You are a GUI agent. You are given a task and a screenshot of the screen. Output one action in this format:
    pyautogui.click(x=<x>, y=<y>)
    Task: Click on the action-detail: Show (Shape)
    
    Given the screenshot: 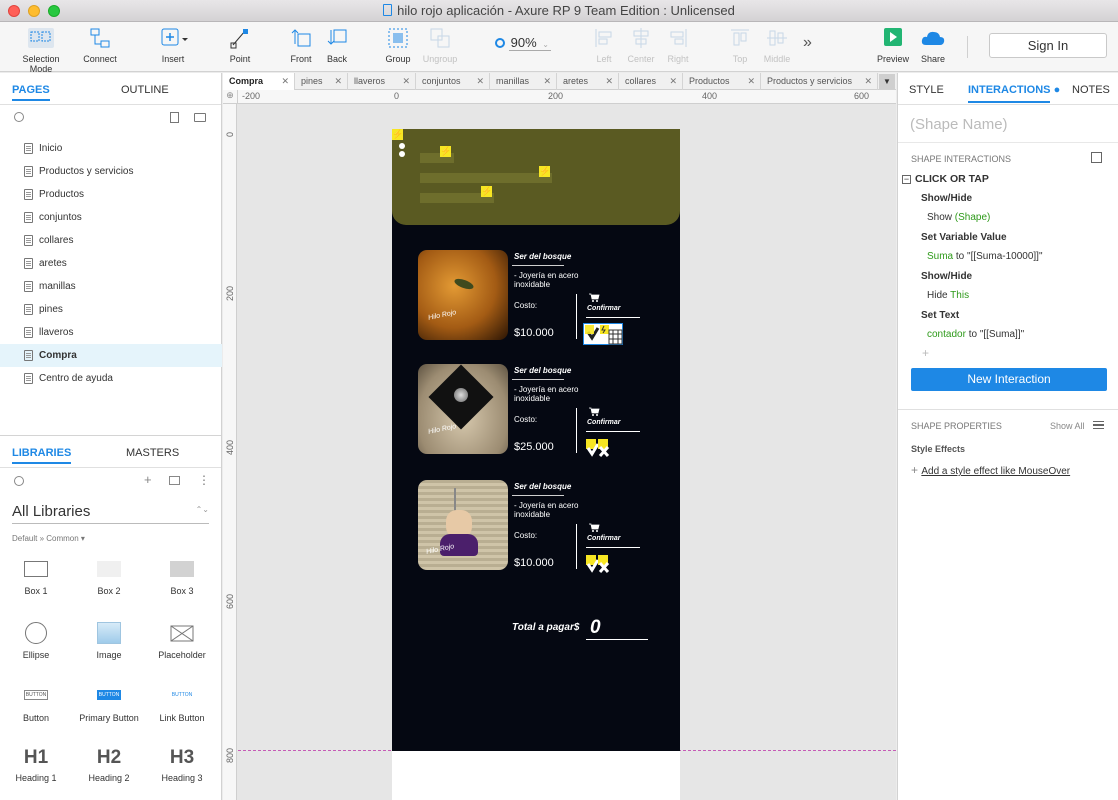 What is the action you would take?
    pyautogui.click(x=958, y=217)
    